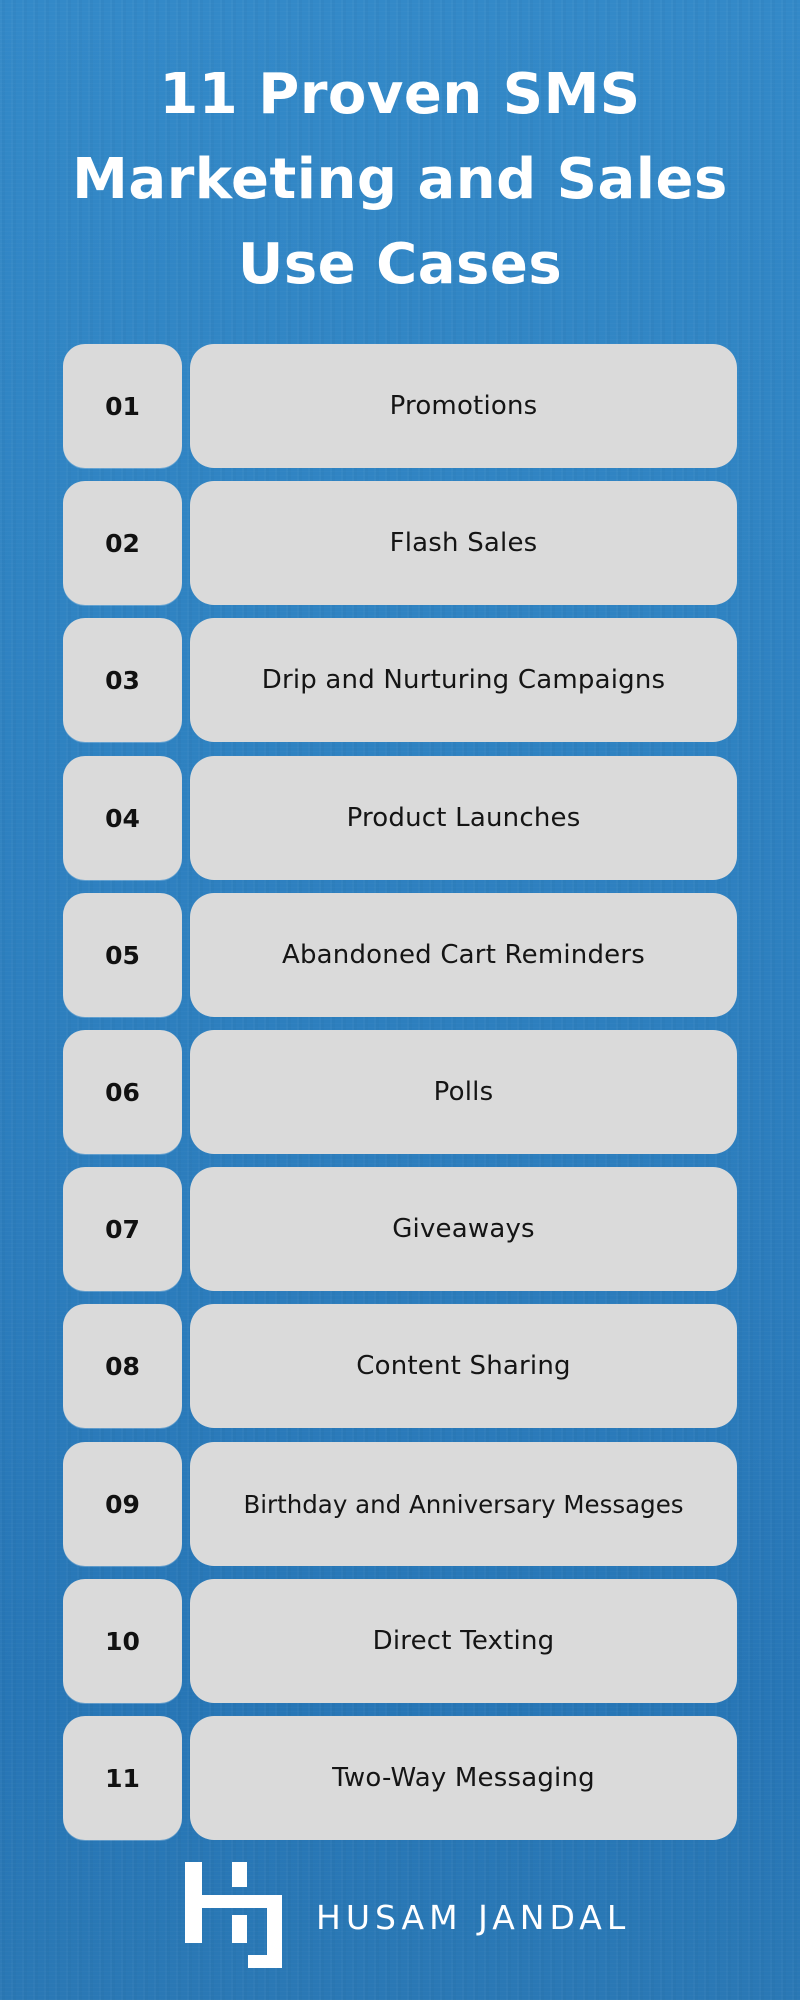  Describe the element at coordinates (122, 543) in the screenshot. I see `item-number: 02` at that location.